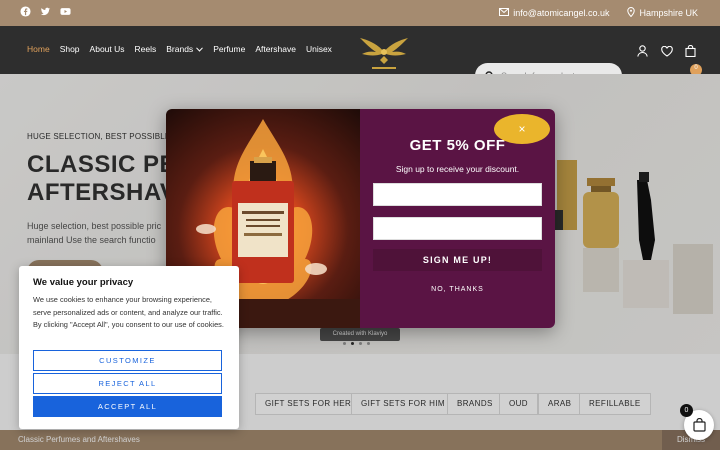 This screenshot has width=720, height=450. I want to click on social-links, so click(46, 12).